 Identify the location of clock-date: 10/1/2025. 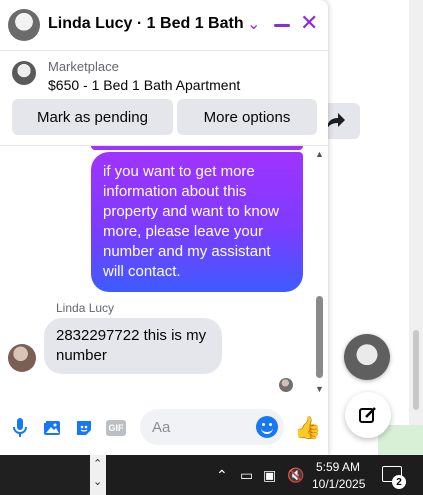
(338, 484).